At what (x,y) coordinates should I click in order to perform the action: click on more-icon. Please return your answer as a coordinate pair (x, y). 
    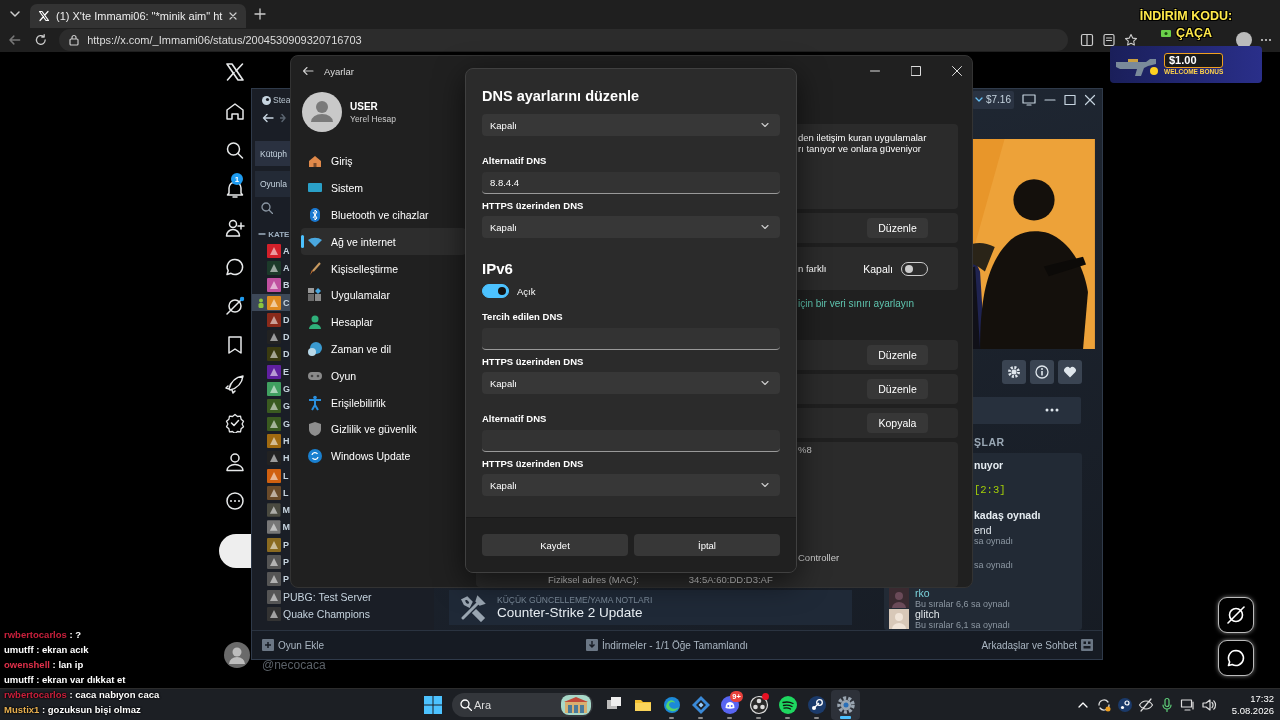
    Looking at the image, I should click on (1052, 410).